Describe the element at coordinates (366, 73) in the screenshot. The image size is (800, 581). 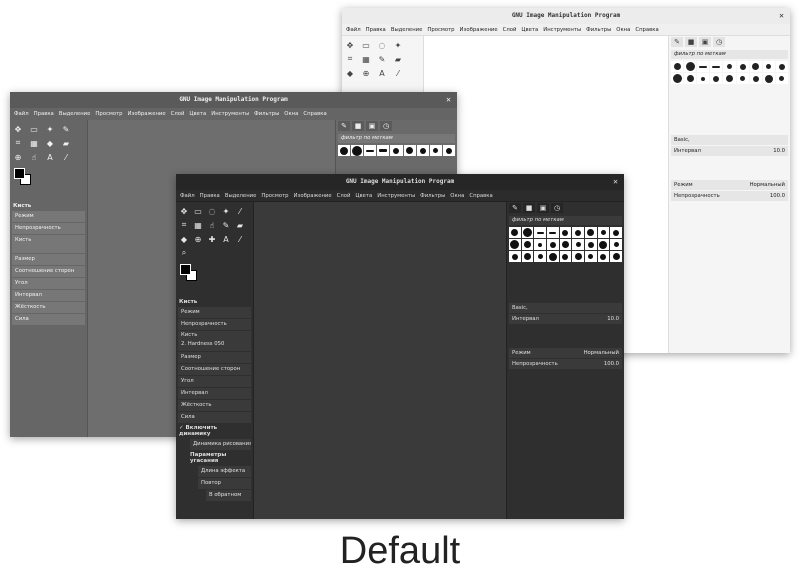
I see `clone-icon: ⊕` at that location.